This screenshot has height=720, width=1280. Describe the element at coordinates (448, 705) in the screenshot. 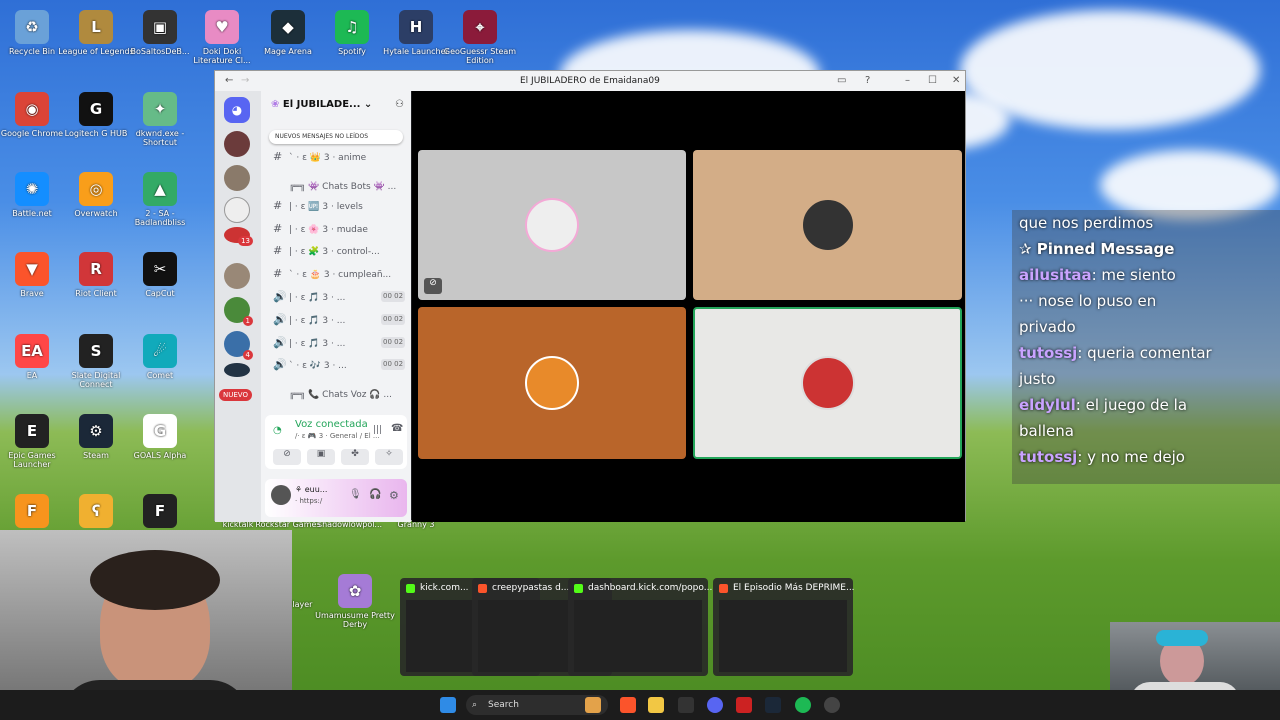

I see `windows-start-icon` at that location.